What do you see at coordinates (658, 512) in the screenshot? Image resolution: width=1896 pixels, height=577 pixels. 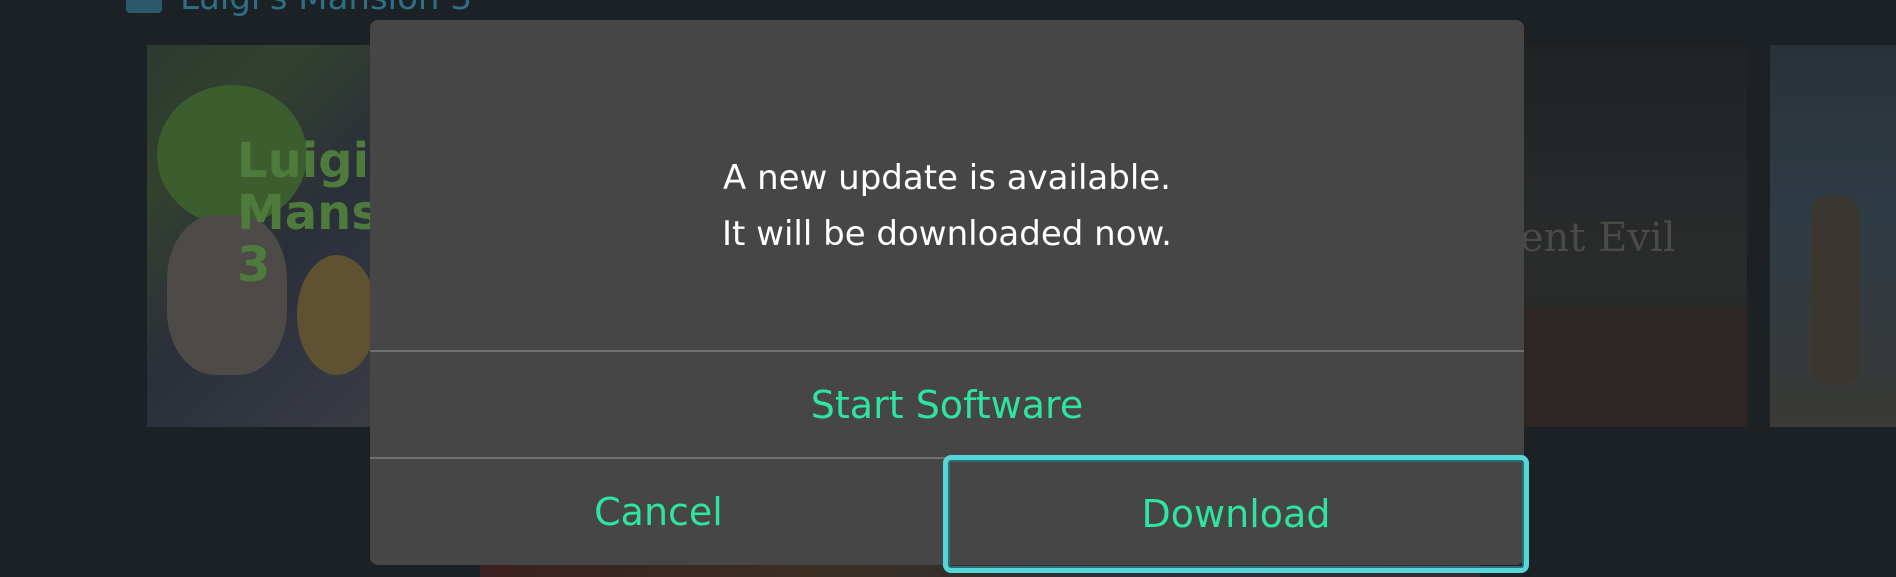 I see `cancel-button: Cancel` at bounding box center [658, 512].